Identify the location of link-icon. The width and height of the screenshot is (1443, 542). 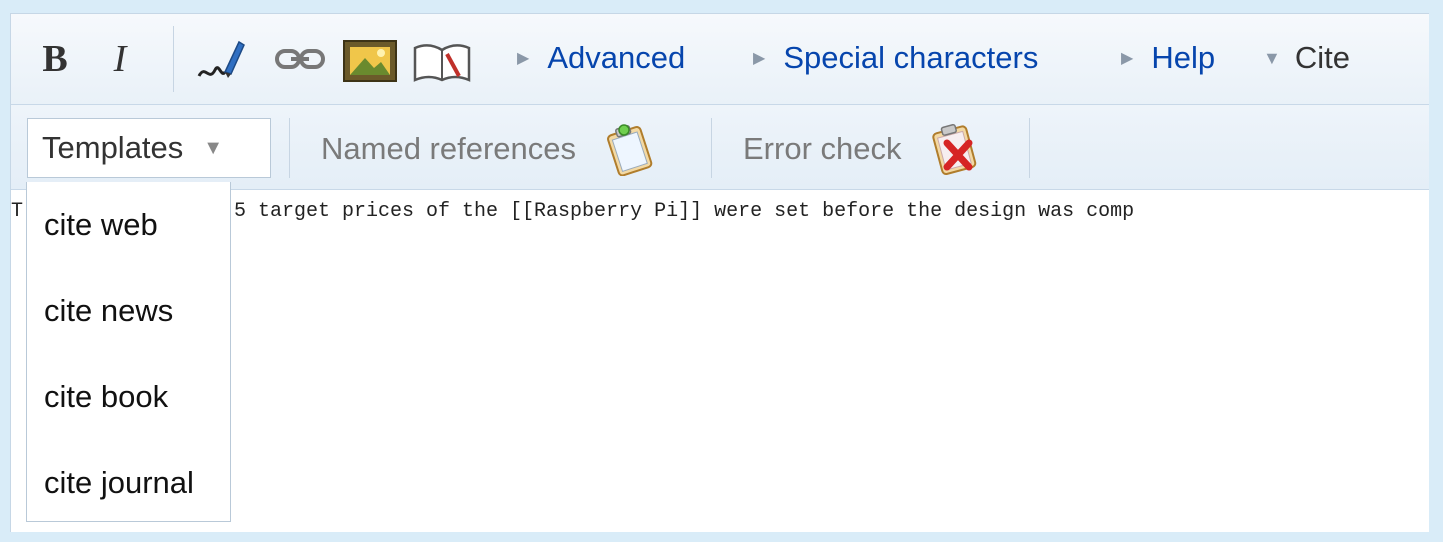
(300, 59).